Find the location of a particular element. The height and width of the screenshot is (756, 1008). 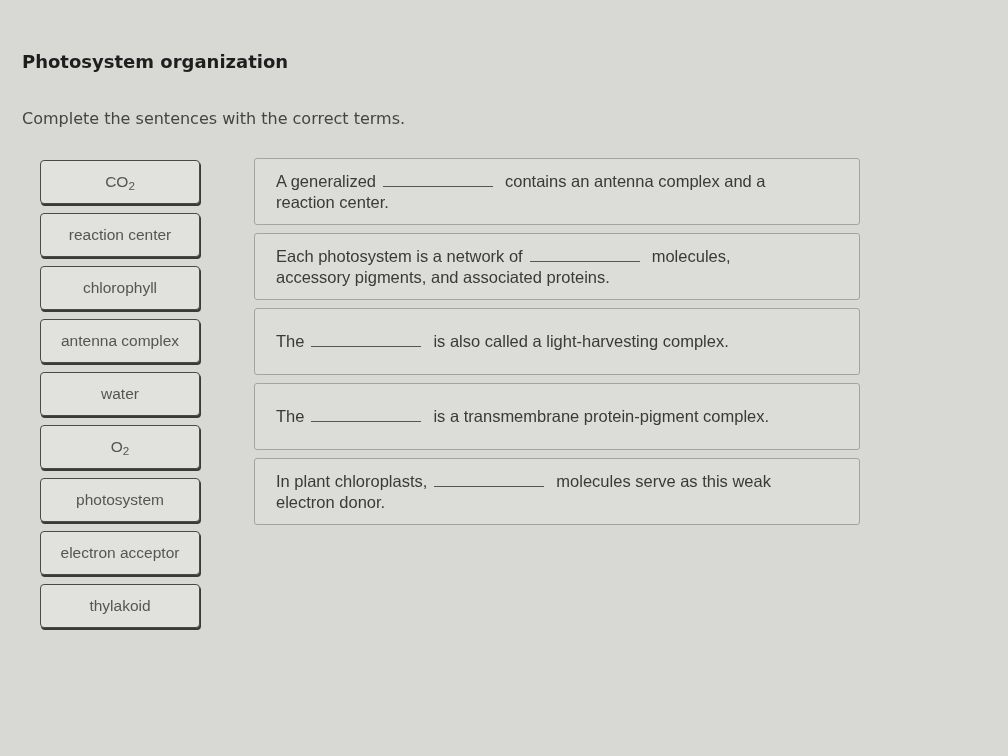

instructions-text: Complete the sentences with the correct terms. is located at coordinates (214, 119).